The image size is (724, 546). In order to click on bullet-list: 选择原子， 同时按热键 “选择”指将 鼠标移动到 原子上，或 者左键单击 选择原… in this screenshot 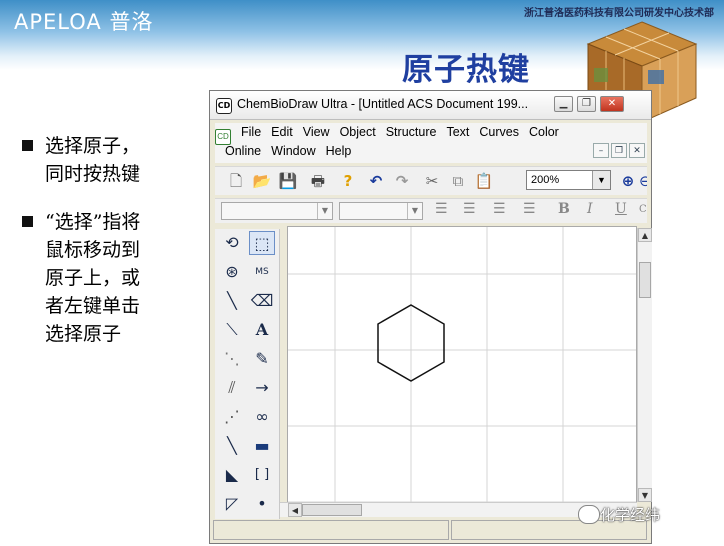, I will do `click(107, 250)`.